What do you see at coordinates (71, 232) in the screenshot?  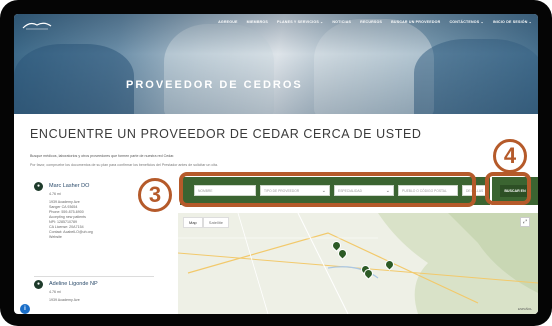 I see `provider-contact: Contact: AcabelLO@uh.org` at bounding box center [71, 232].